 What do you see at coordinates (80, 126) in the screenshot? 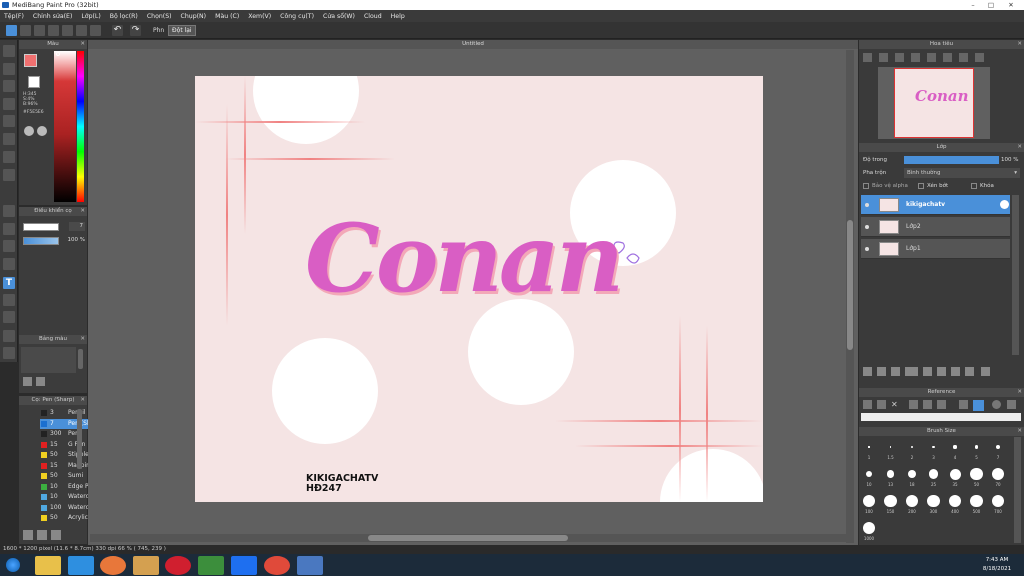
I see `hue-slider` at bounding box center [80, 126].